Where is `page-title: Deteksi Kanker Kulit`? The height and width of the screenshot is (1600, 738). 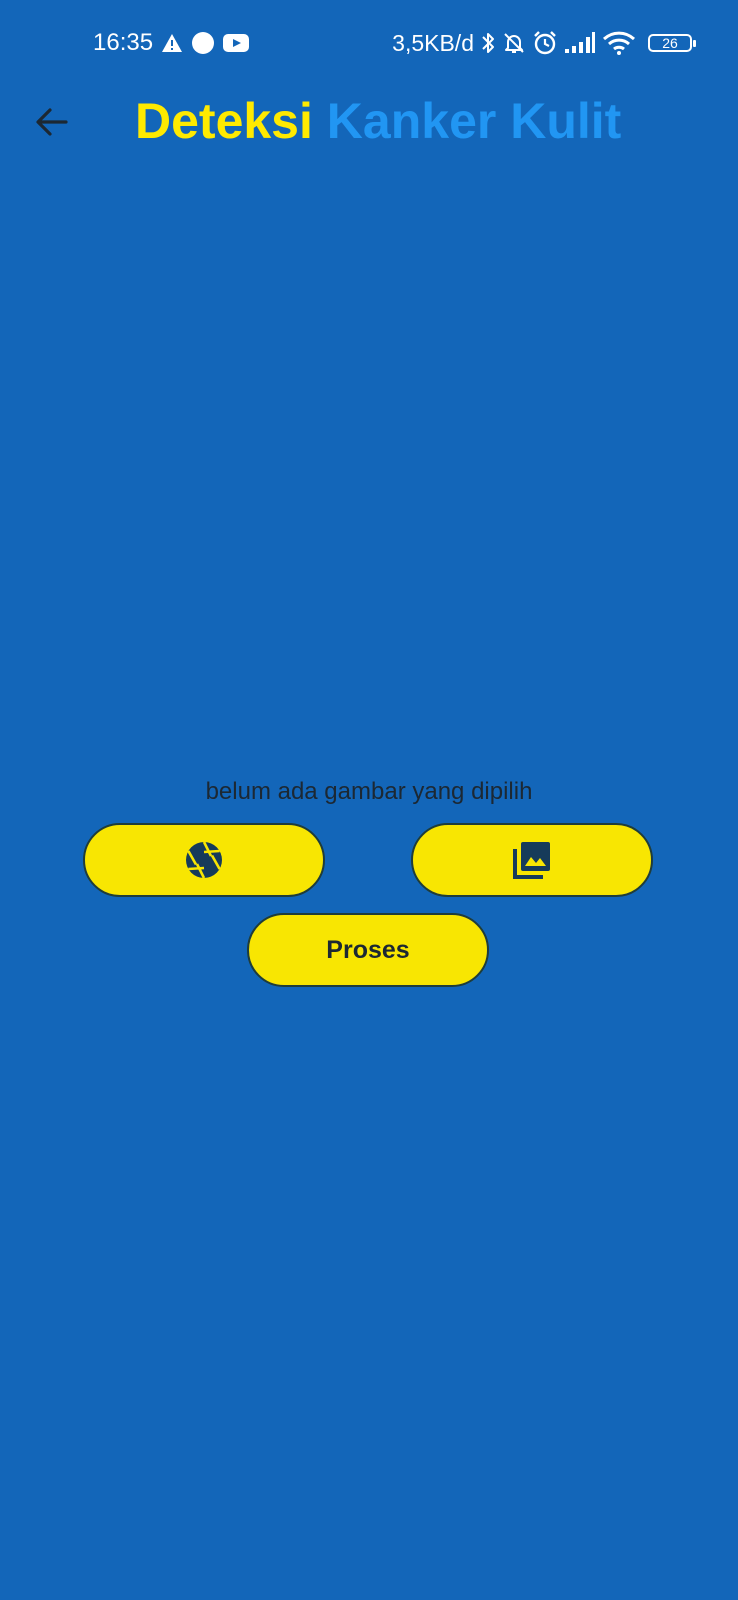 page-title: Deteksi Kanker Kulit is located at coordinates (378, 121).